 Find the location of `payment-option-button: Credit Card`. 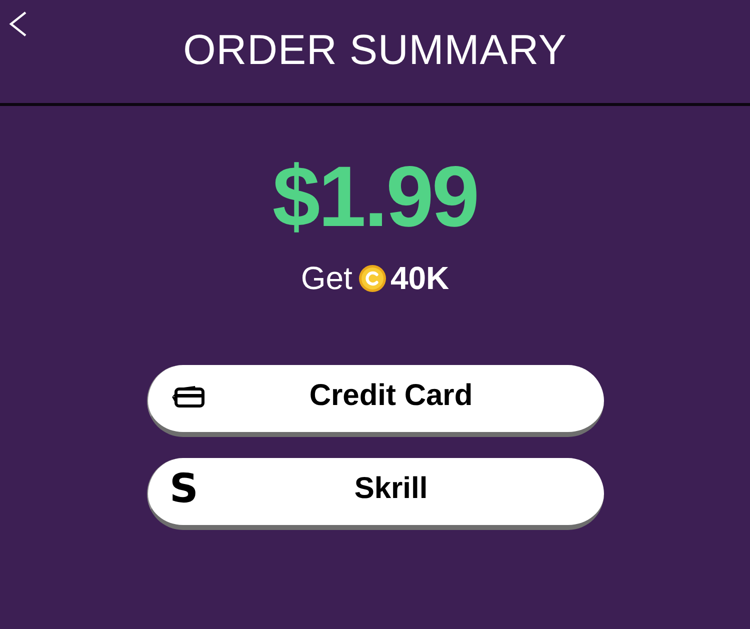

payment-option-button: Credit Card is located at coordinates (375, 401).